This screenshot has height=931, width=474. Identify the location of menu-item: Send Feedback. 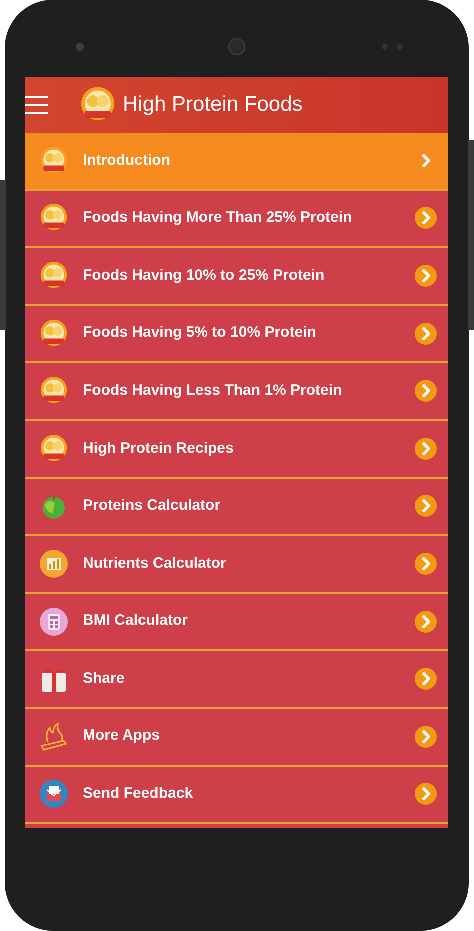
(236, 795).